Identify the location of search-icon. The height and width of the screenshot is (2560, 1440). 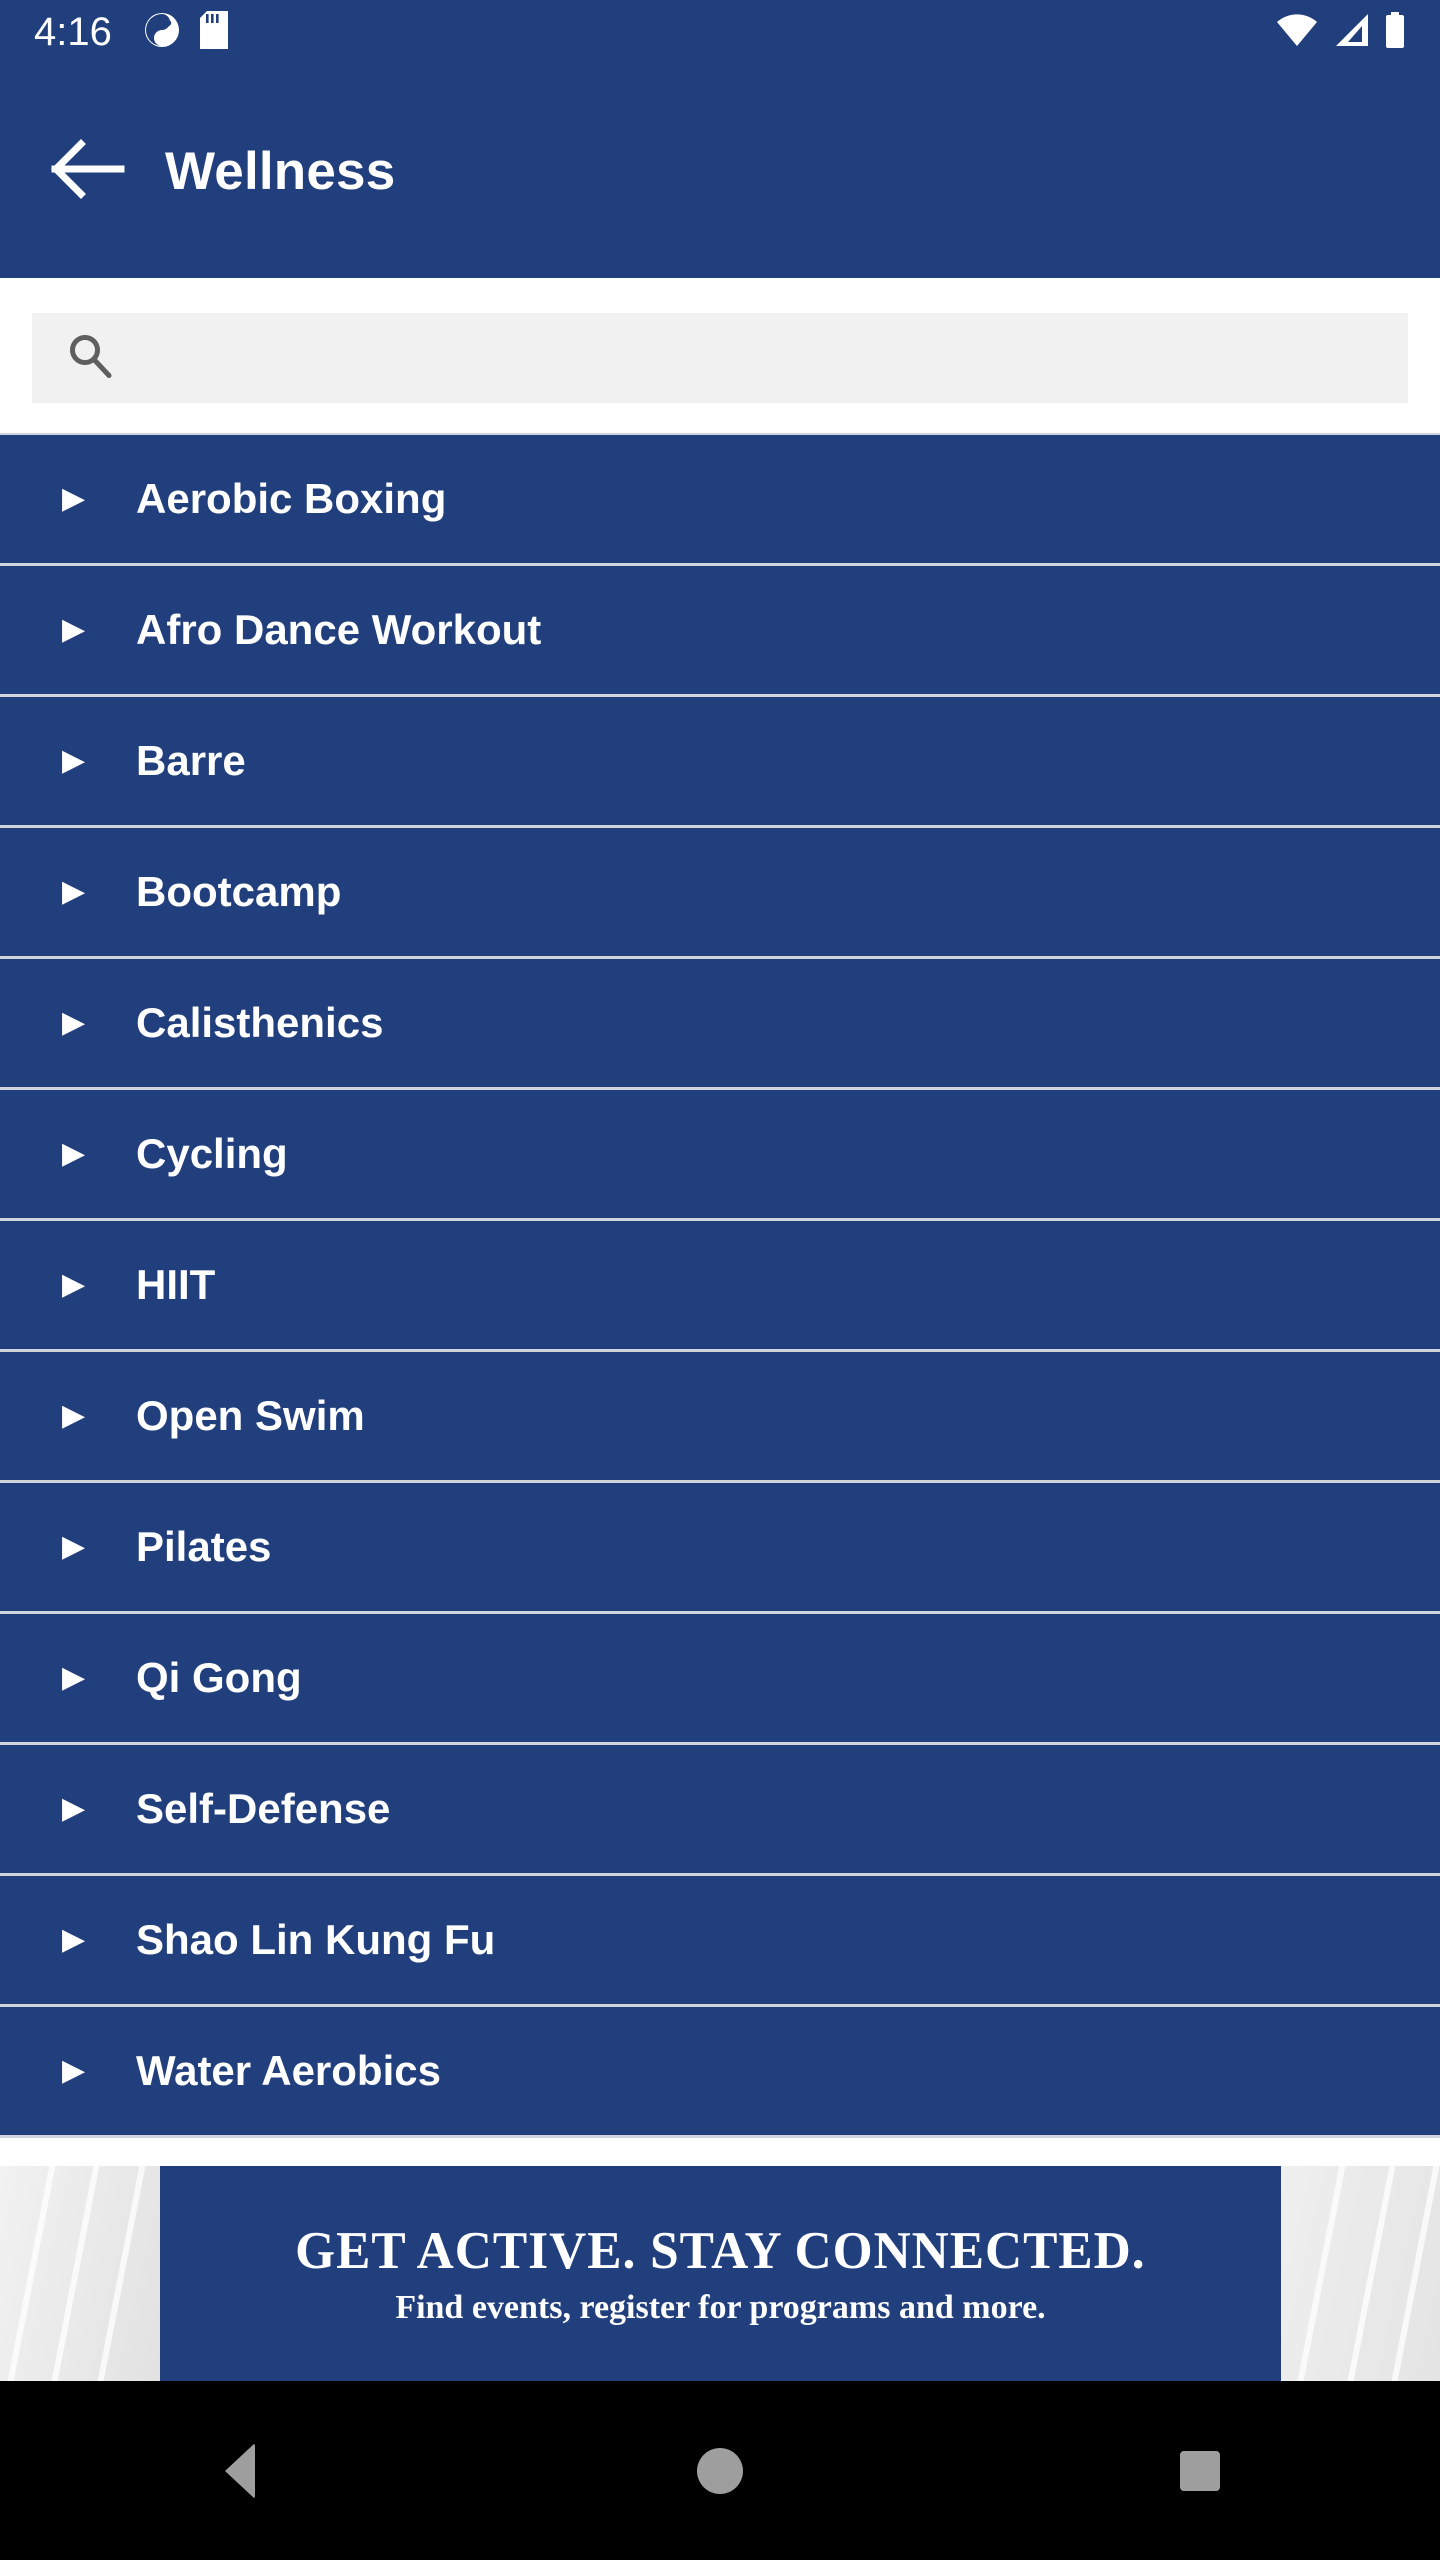
(90, 358).